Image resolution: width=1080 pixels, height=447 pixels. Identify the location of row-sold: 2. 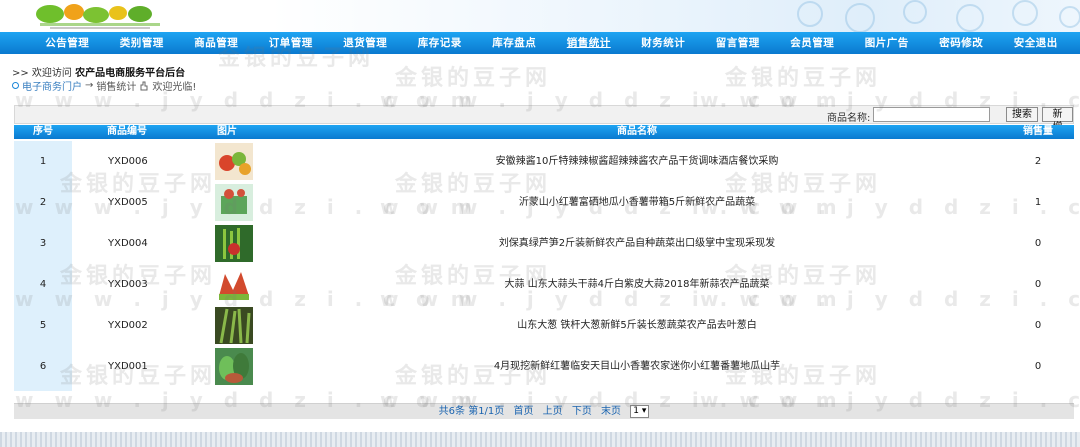
(1038, 161).